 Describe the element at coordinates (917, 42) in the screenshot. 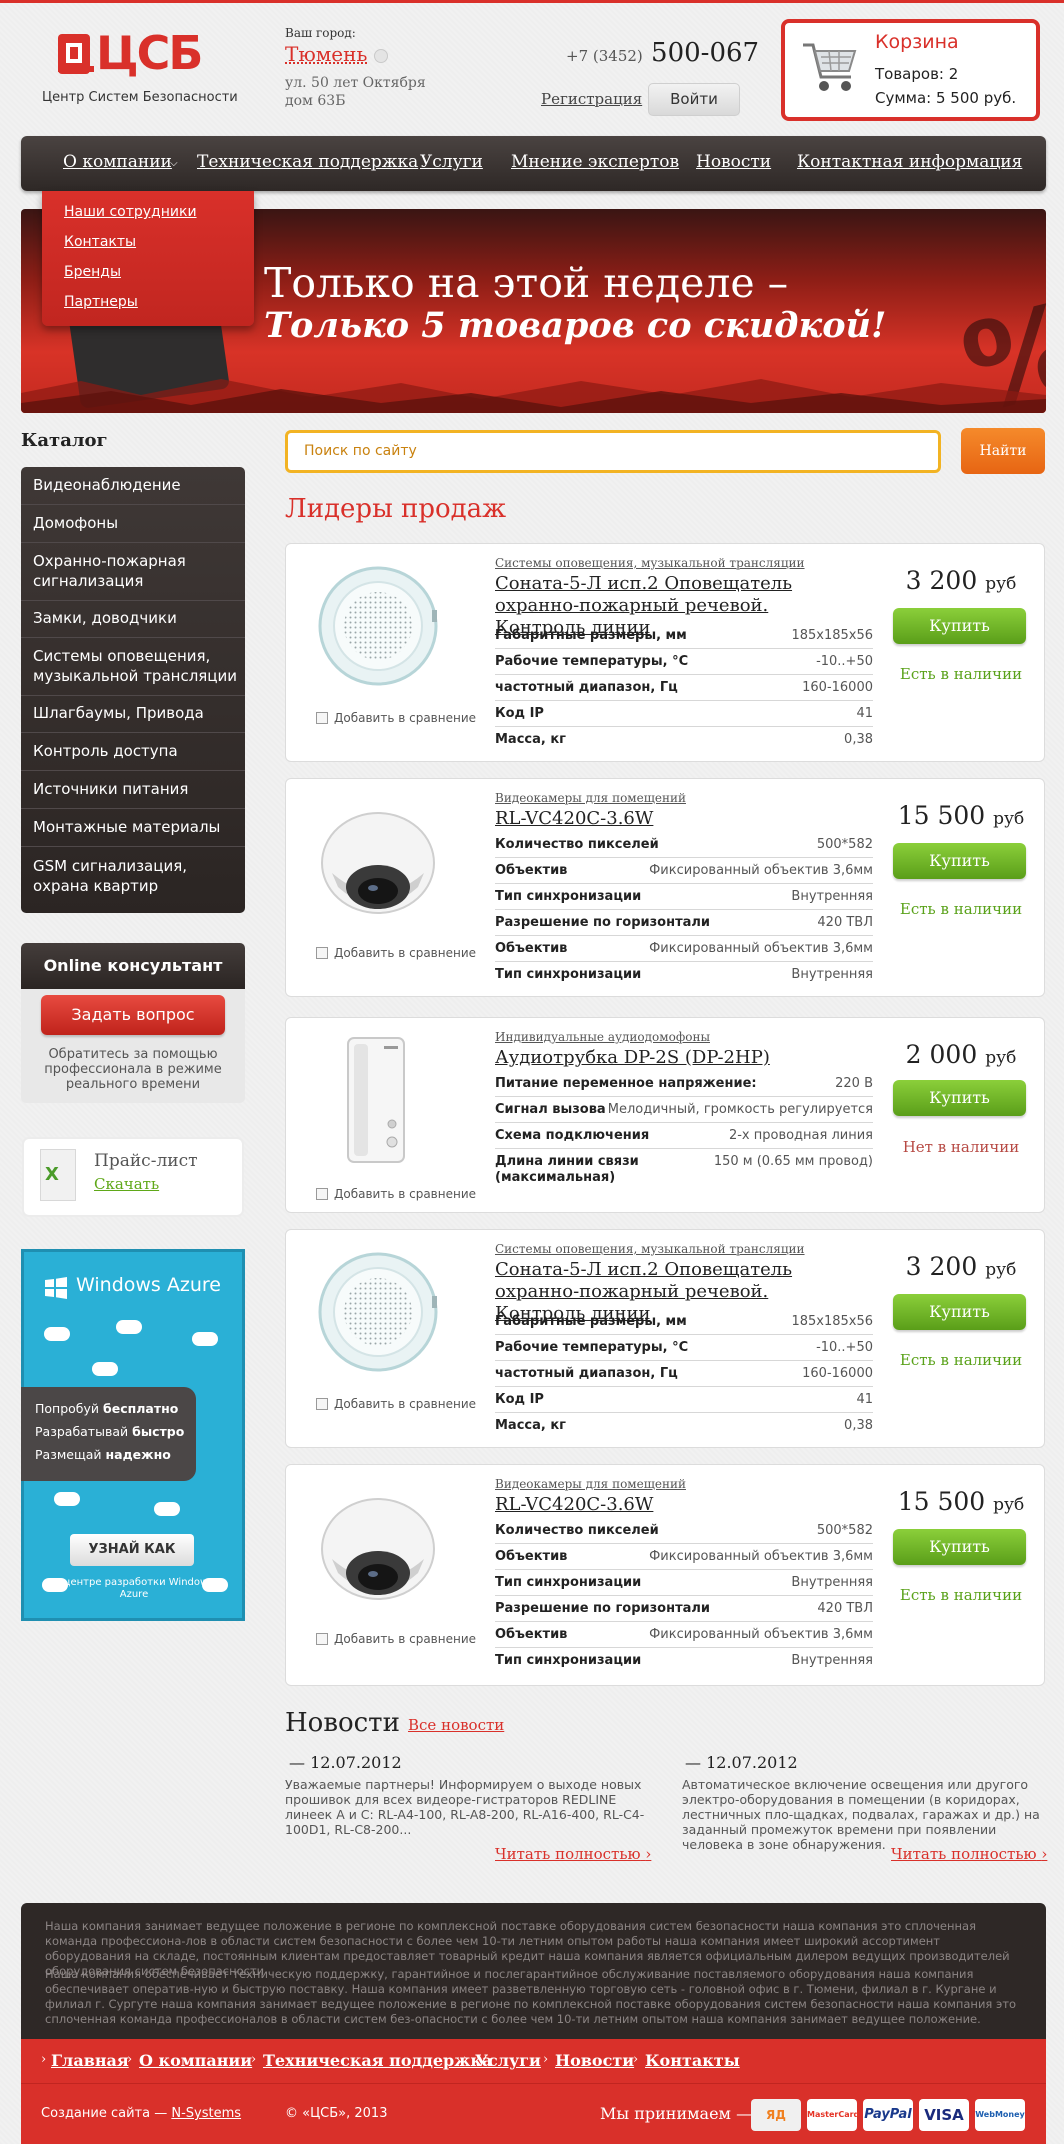

I see `cart-title: Корзина` at that location.